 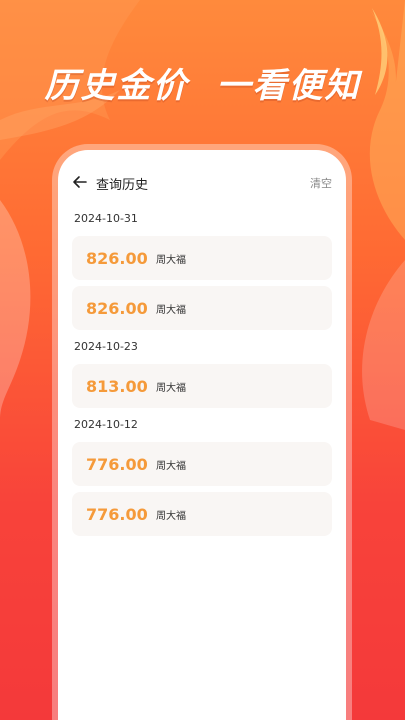 I want to click on headline-part-2: 一看便知, so click(x=288, y=86).